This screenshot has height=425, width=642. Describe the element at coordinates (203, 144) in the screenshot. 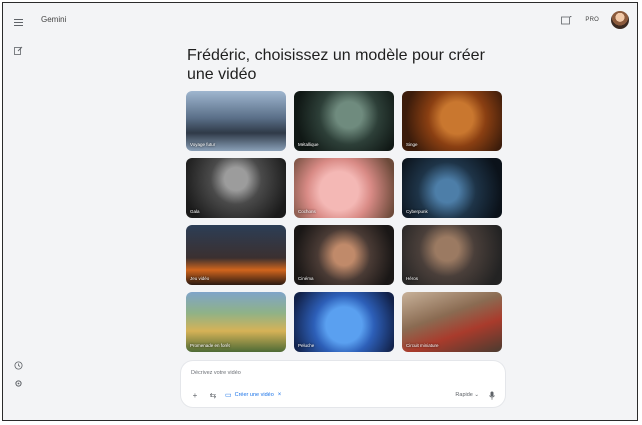

I see `template-label: Voyage futur` at that location.